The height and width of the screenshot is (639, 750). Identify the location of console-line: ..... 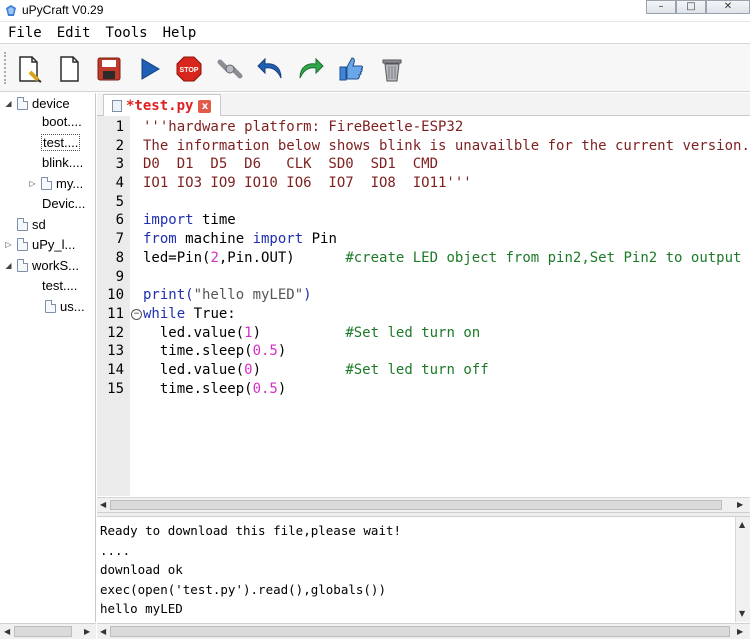
(115, 550).